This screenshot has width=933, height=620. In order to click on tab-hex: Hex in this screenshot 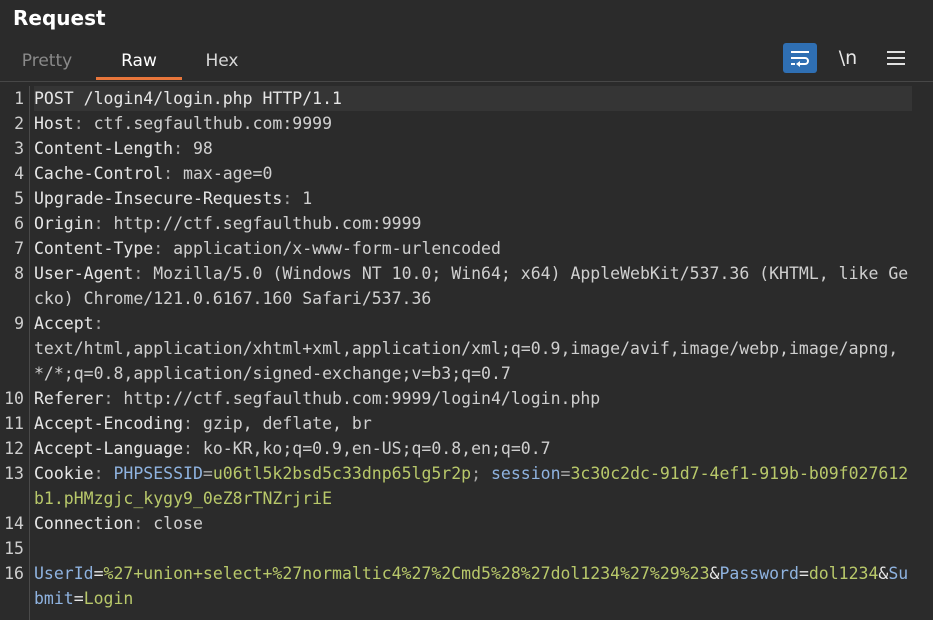, I will do `click(222, 63)`.